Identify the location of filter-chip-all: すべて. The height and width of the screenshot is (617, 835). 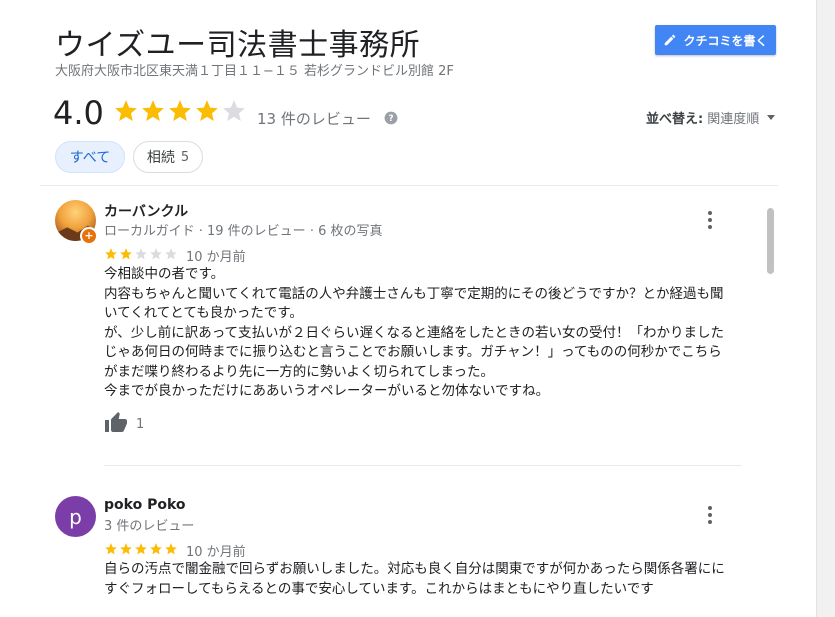
(90, 157).